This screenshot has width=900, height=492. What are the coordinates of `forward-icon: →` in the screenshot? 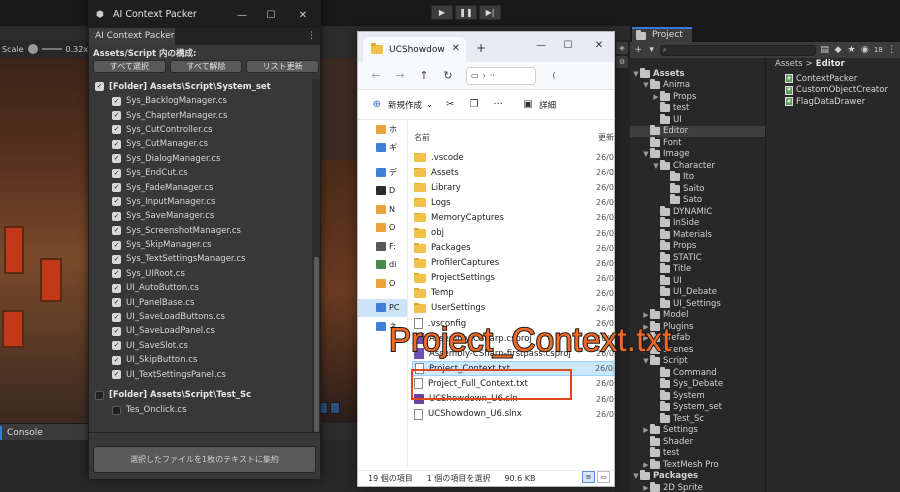 It's located at (400, 75).